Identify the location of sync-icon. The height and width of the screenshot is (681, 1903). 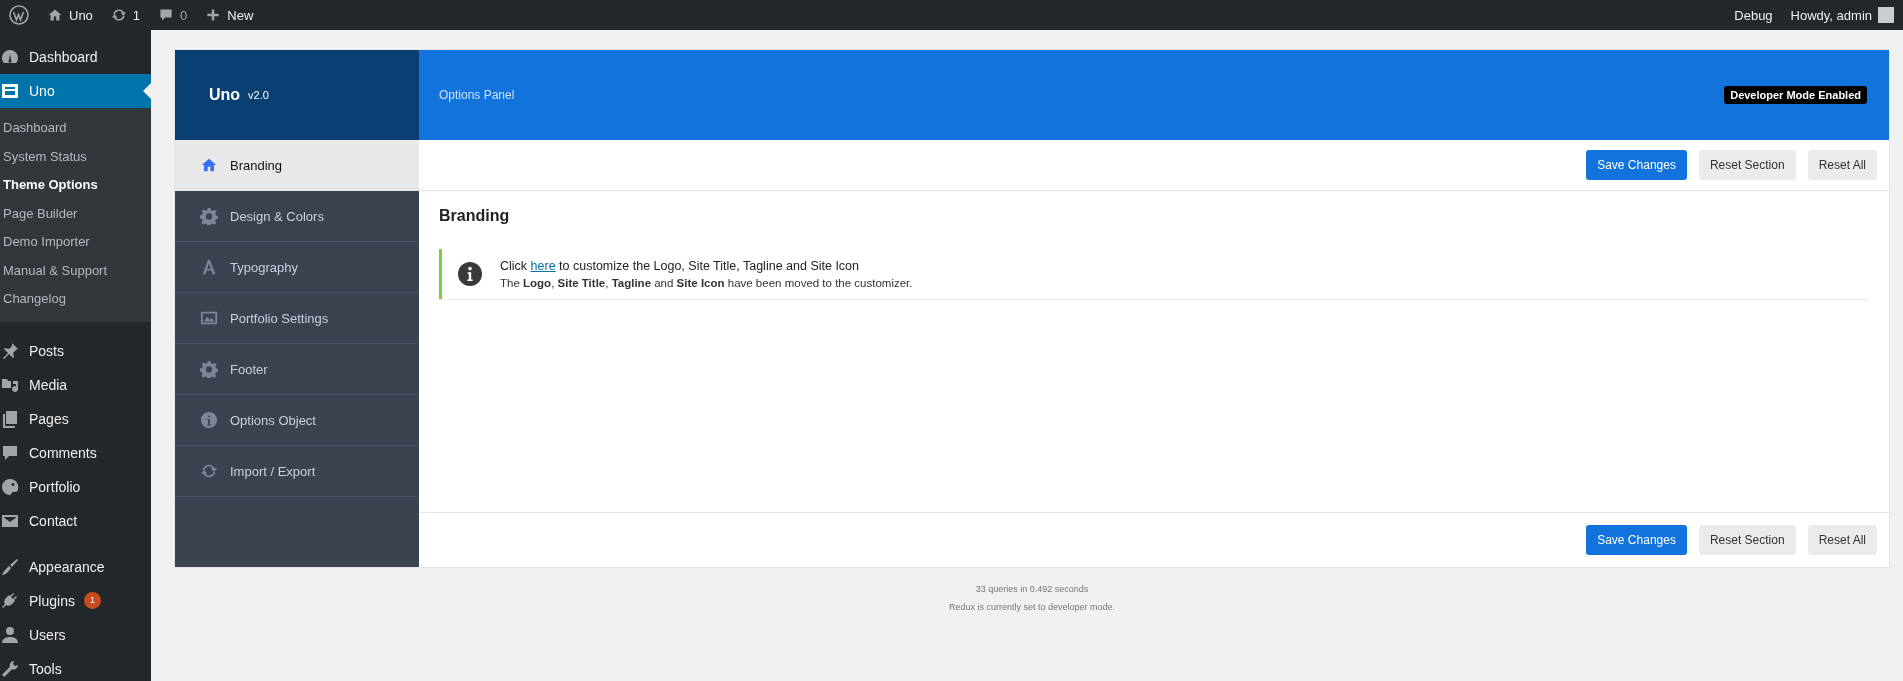
(209, 471).